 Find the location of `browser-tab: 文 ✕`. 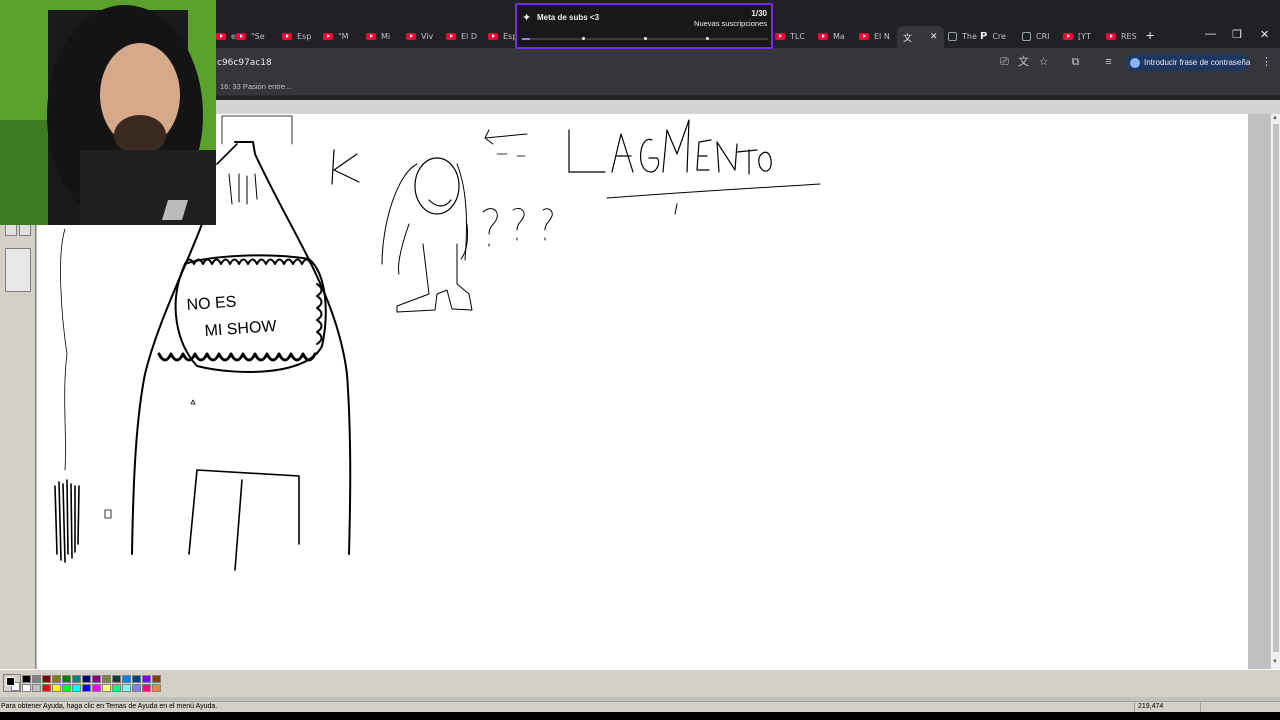

browser-tab: 文 ✕ is located at coordinates (920, 37).